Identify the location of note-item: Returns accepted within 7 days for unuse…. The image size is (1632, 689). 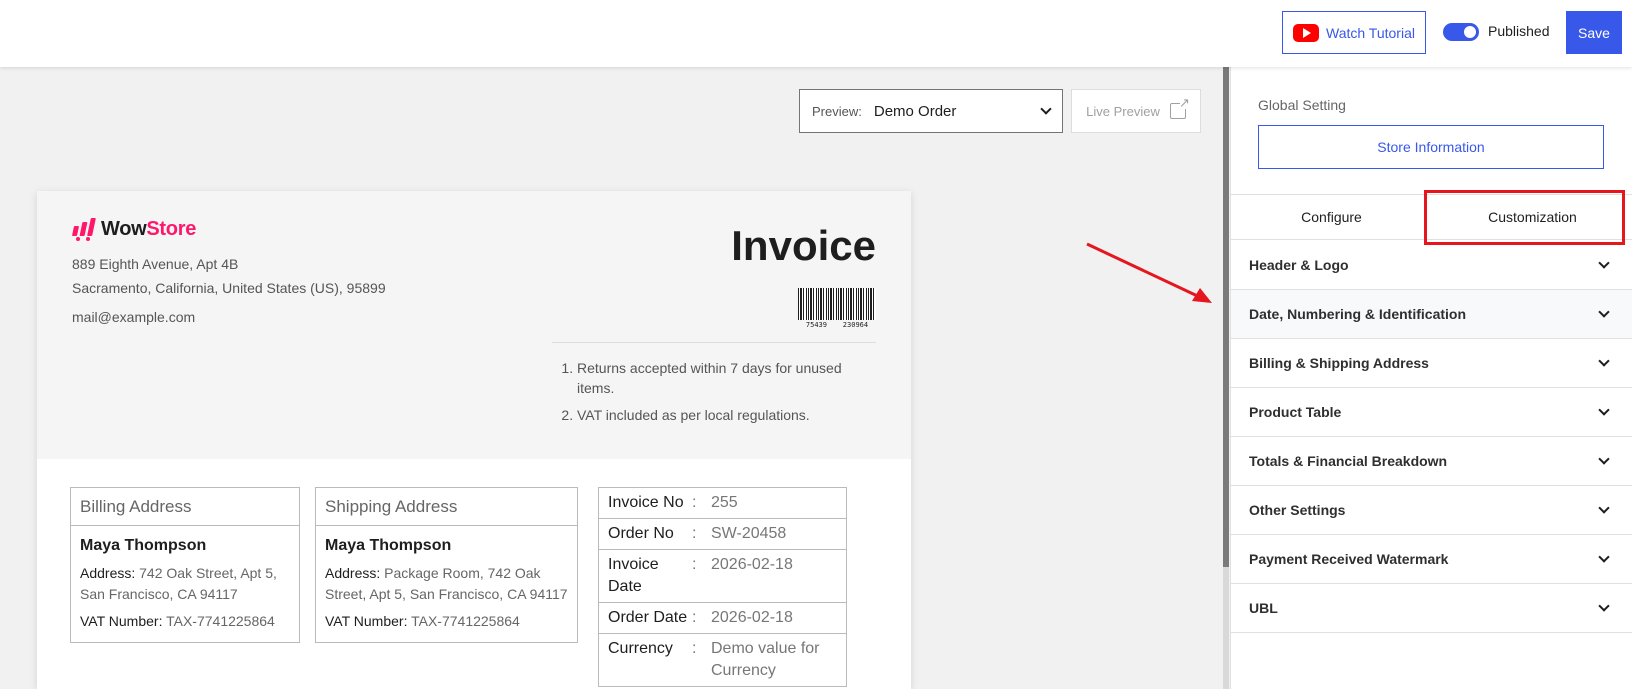
(727, 378).